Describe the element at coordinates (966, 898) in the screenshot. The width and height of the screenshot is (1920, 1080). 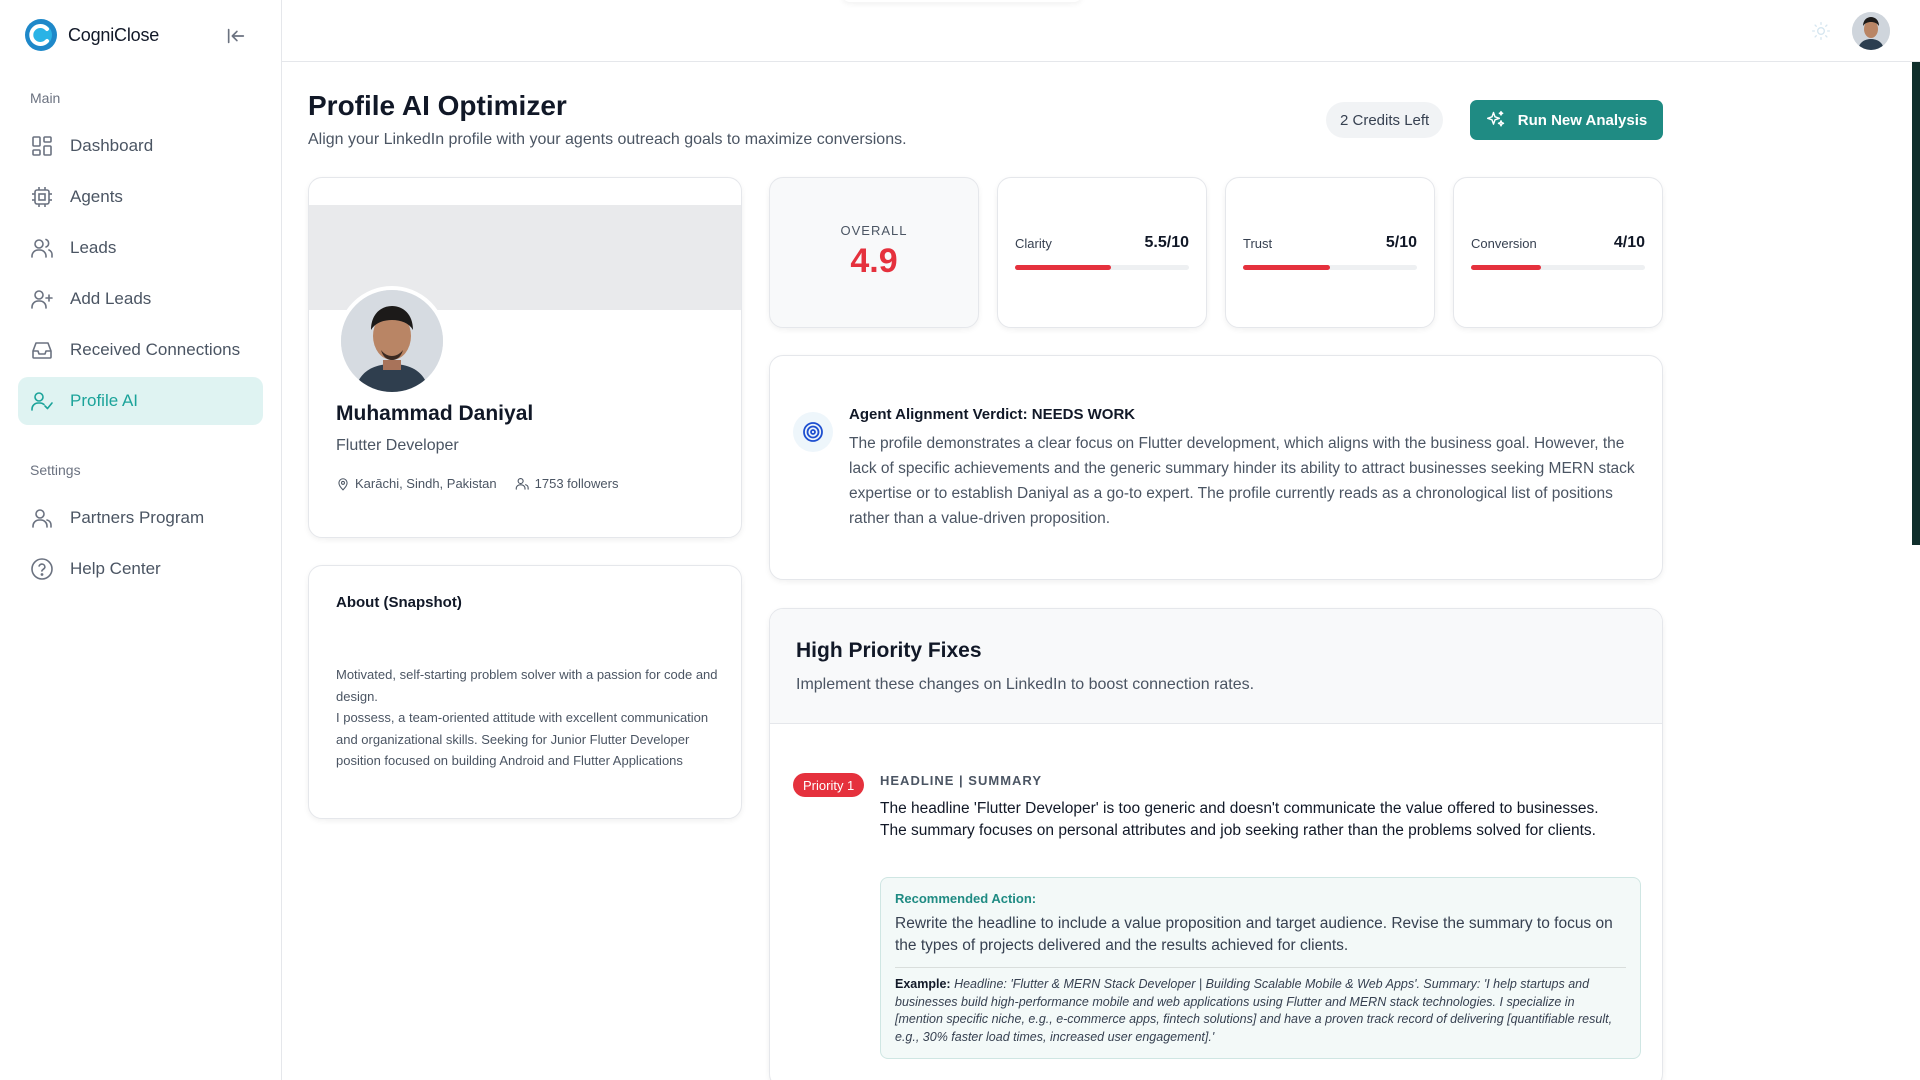
I see `recommended-action-label: Recommended Action:` at that location.